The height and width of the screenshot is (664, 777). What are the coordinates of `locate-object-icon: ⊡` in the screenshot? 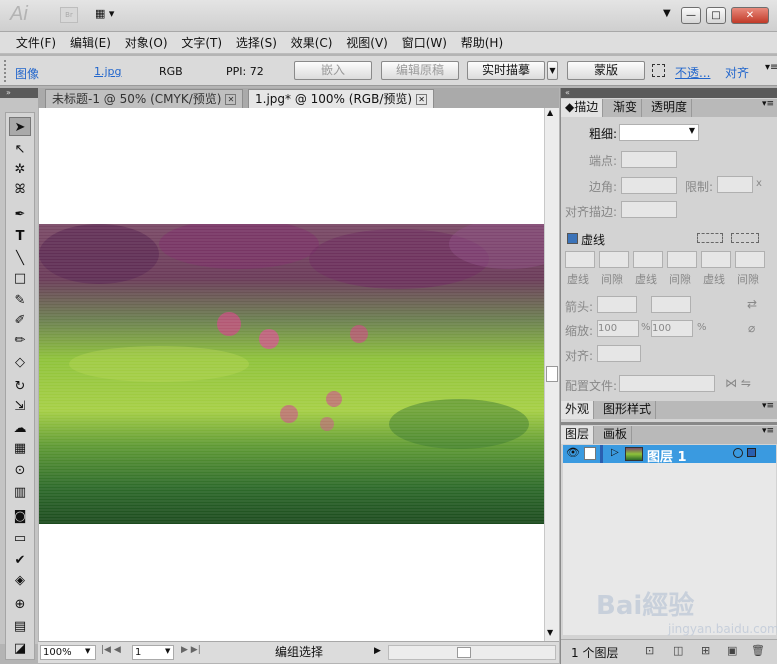 It's located at (649, 650).